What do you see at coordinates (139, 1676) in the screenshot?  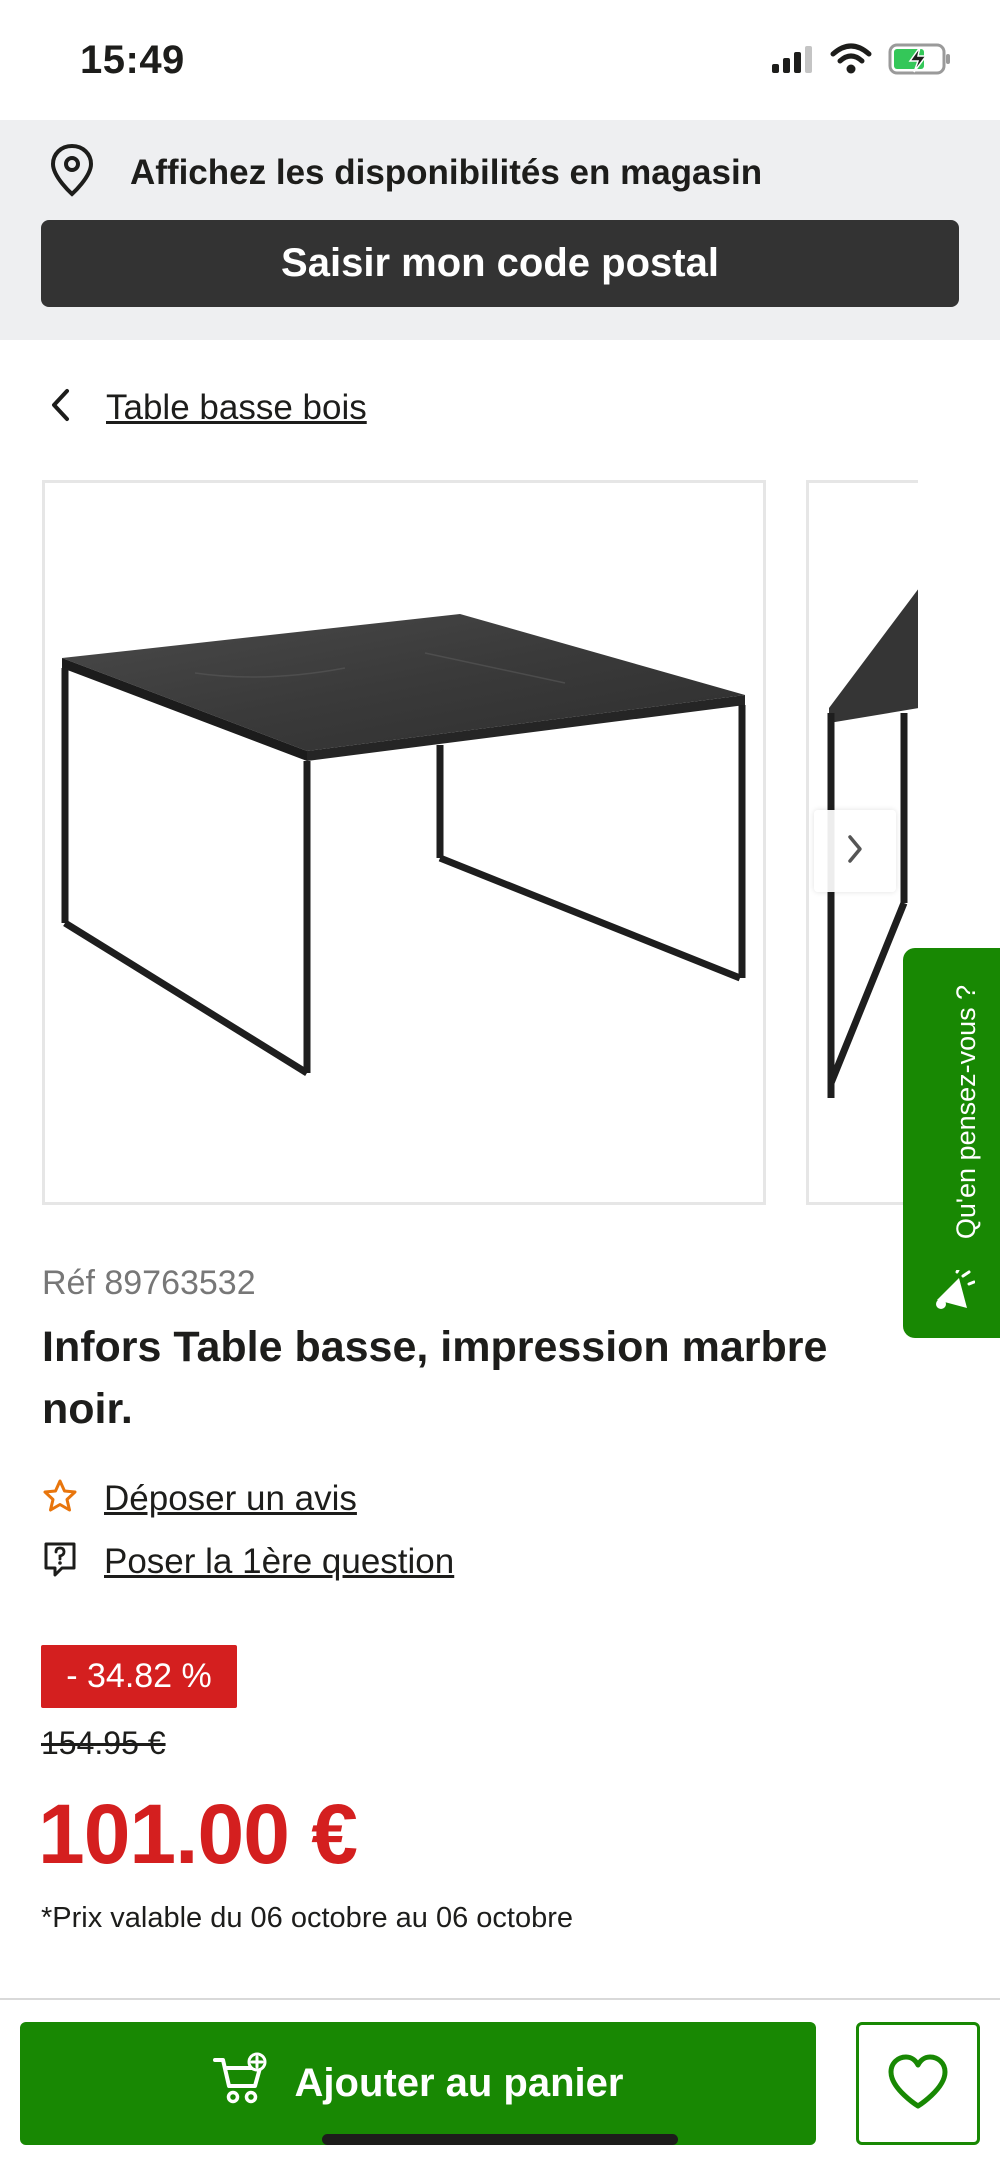 I see `discount-badge: - 34.82 %` at bounding box center [139, 1676].